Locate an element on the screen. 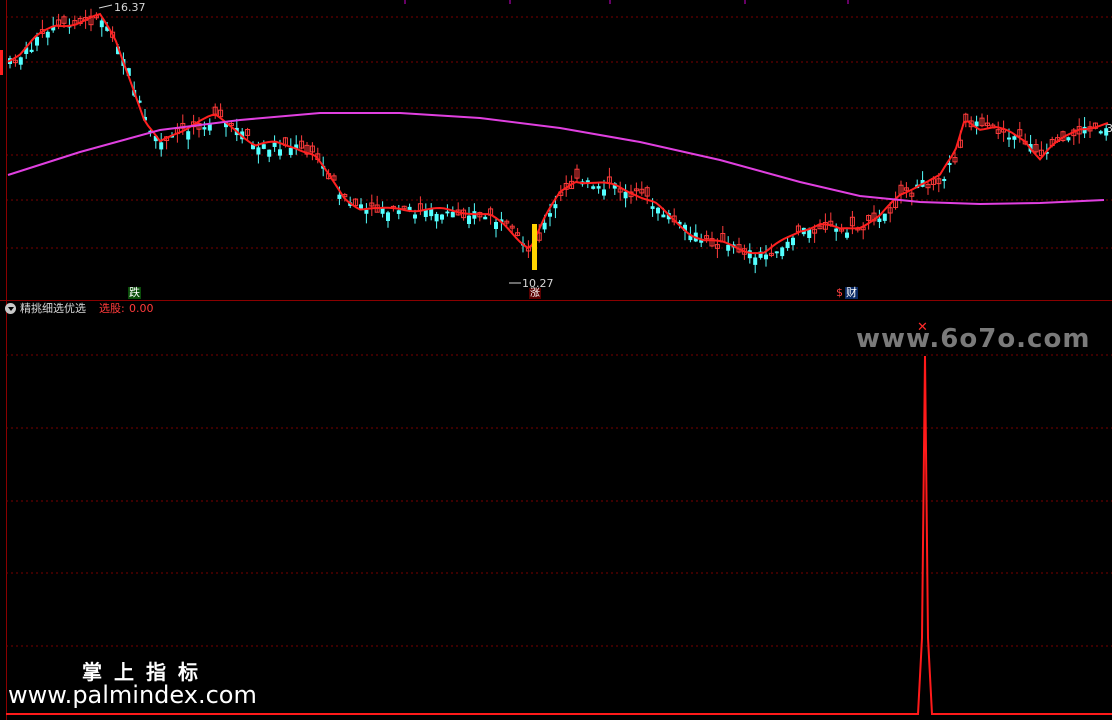 The width and height of the screenshot is (1112, 720). collapse-panel-icon is located at coordinates (10, 308).